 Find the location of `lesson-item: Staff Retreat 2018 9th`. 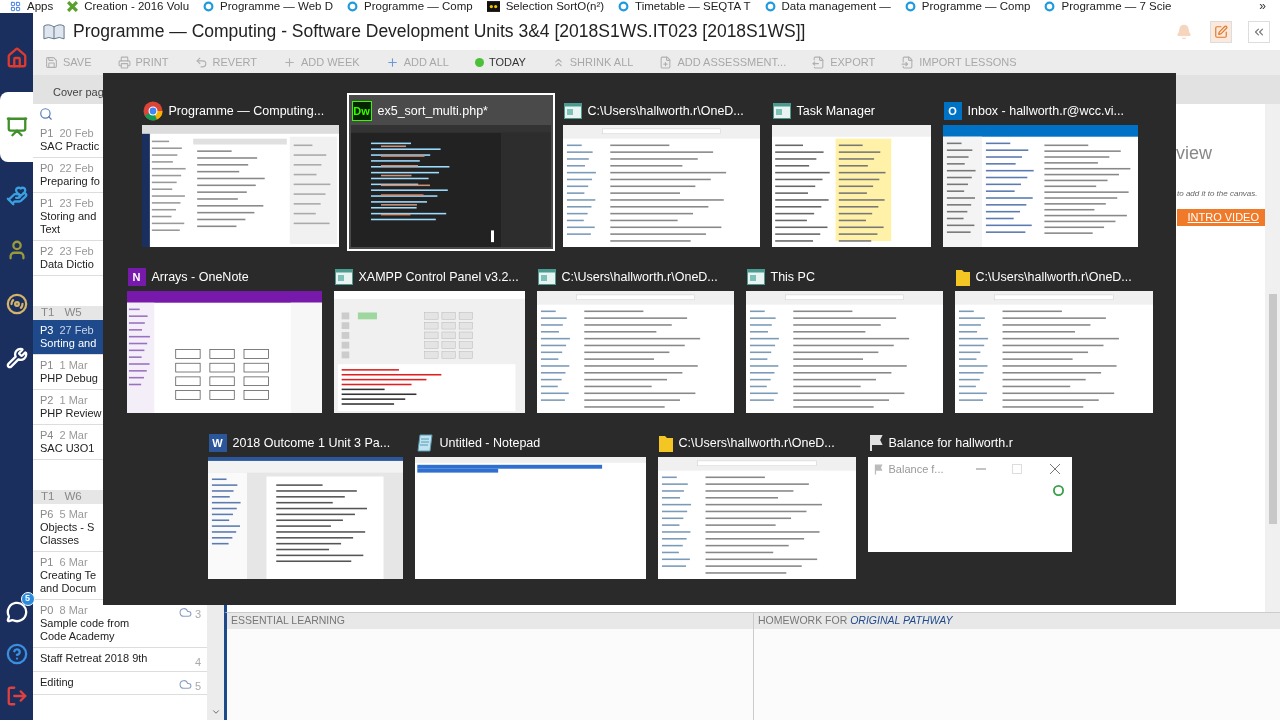

lesson-item: Staff Retreat 2018 9th is located at coordinates (91, 659).